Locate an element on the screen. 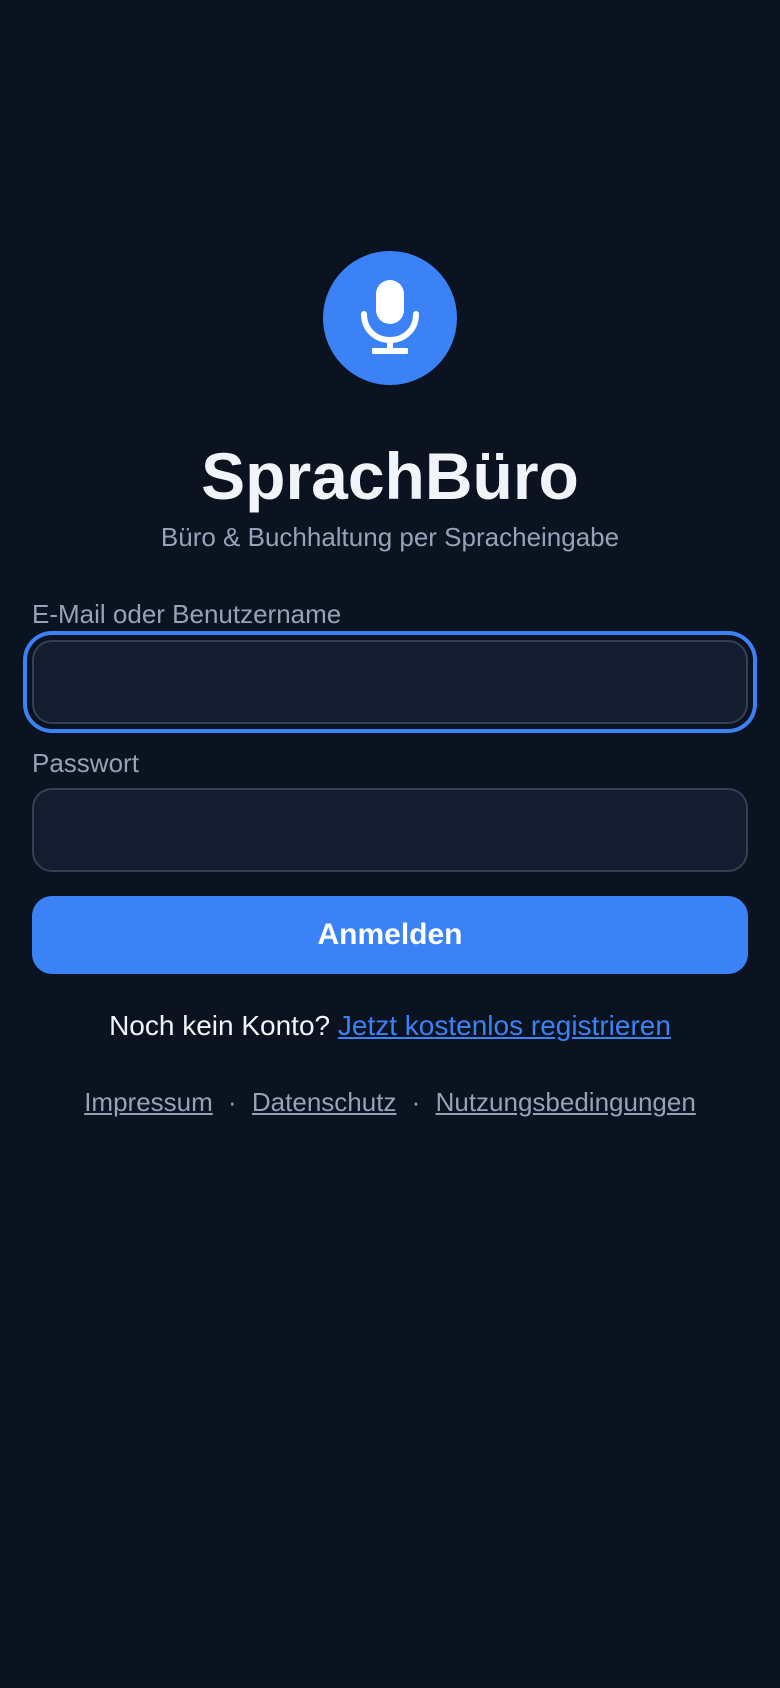  email-field is located at coordinates (390, 682).